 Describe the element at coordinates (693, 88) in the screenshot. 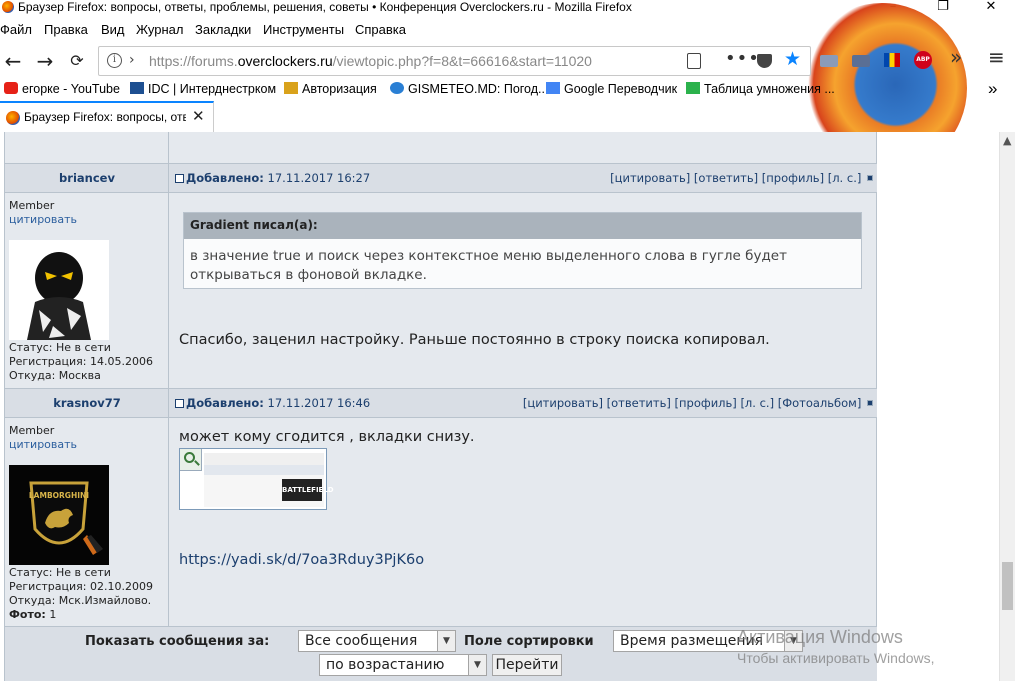

I see `table-icon` at that location.